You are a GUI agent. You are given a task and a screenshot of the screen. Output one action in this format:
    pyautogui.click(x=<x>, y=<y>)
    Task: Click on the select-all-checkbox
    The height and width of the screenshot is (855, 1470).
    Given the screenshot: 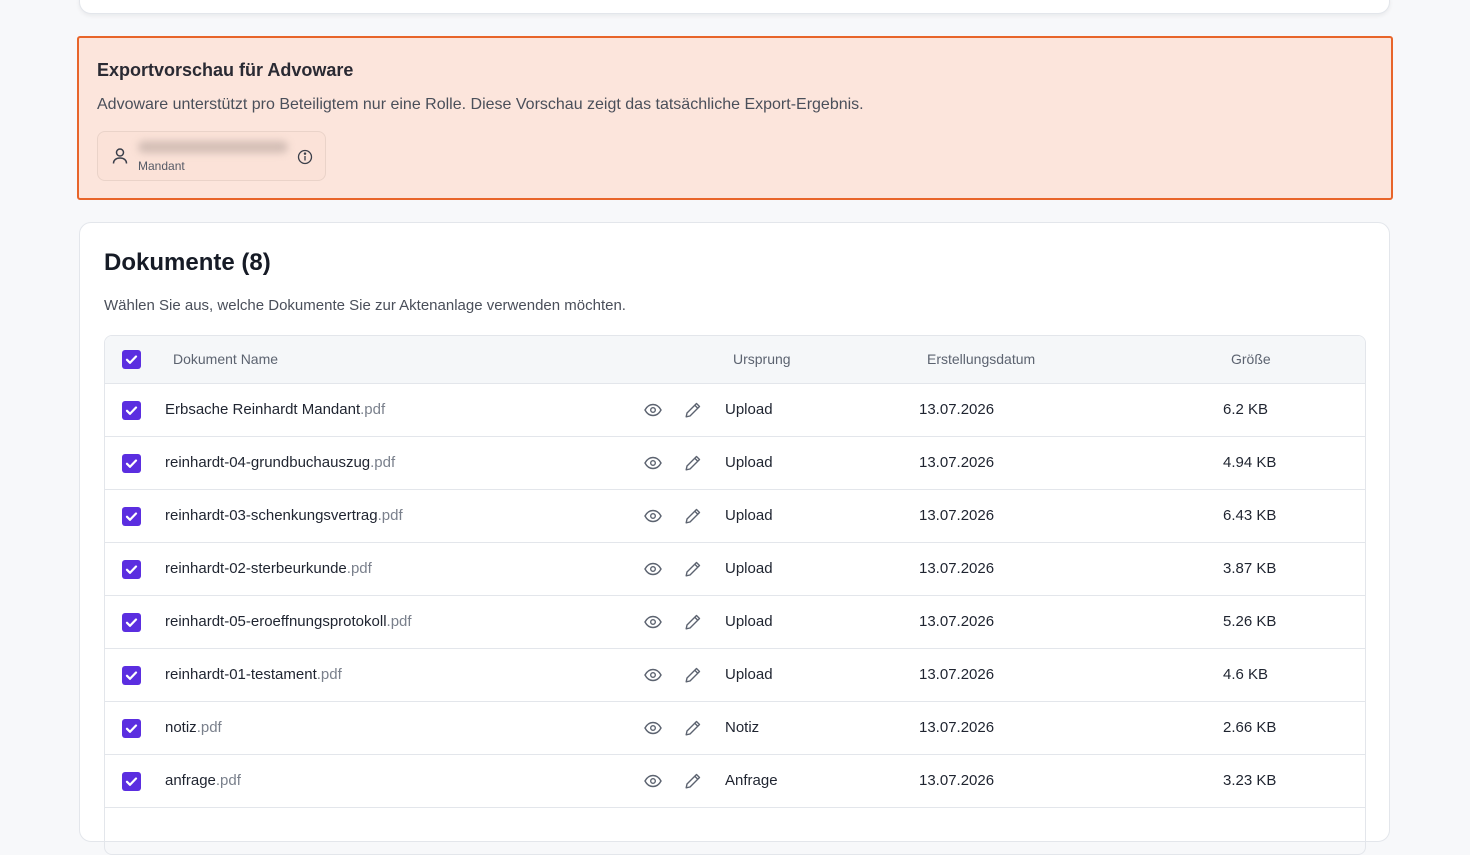 What is the action you would take?
    pyautogui.click(x=131, y=359)
    